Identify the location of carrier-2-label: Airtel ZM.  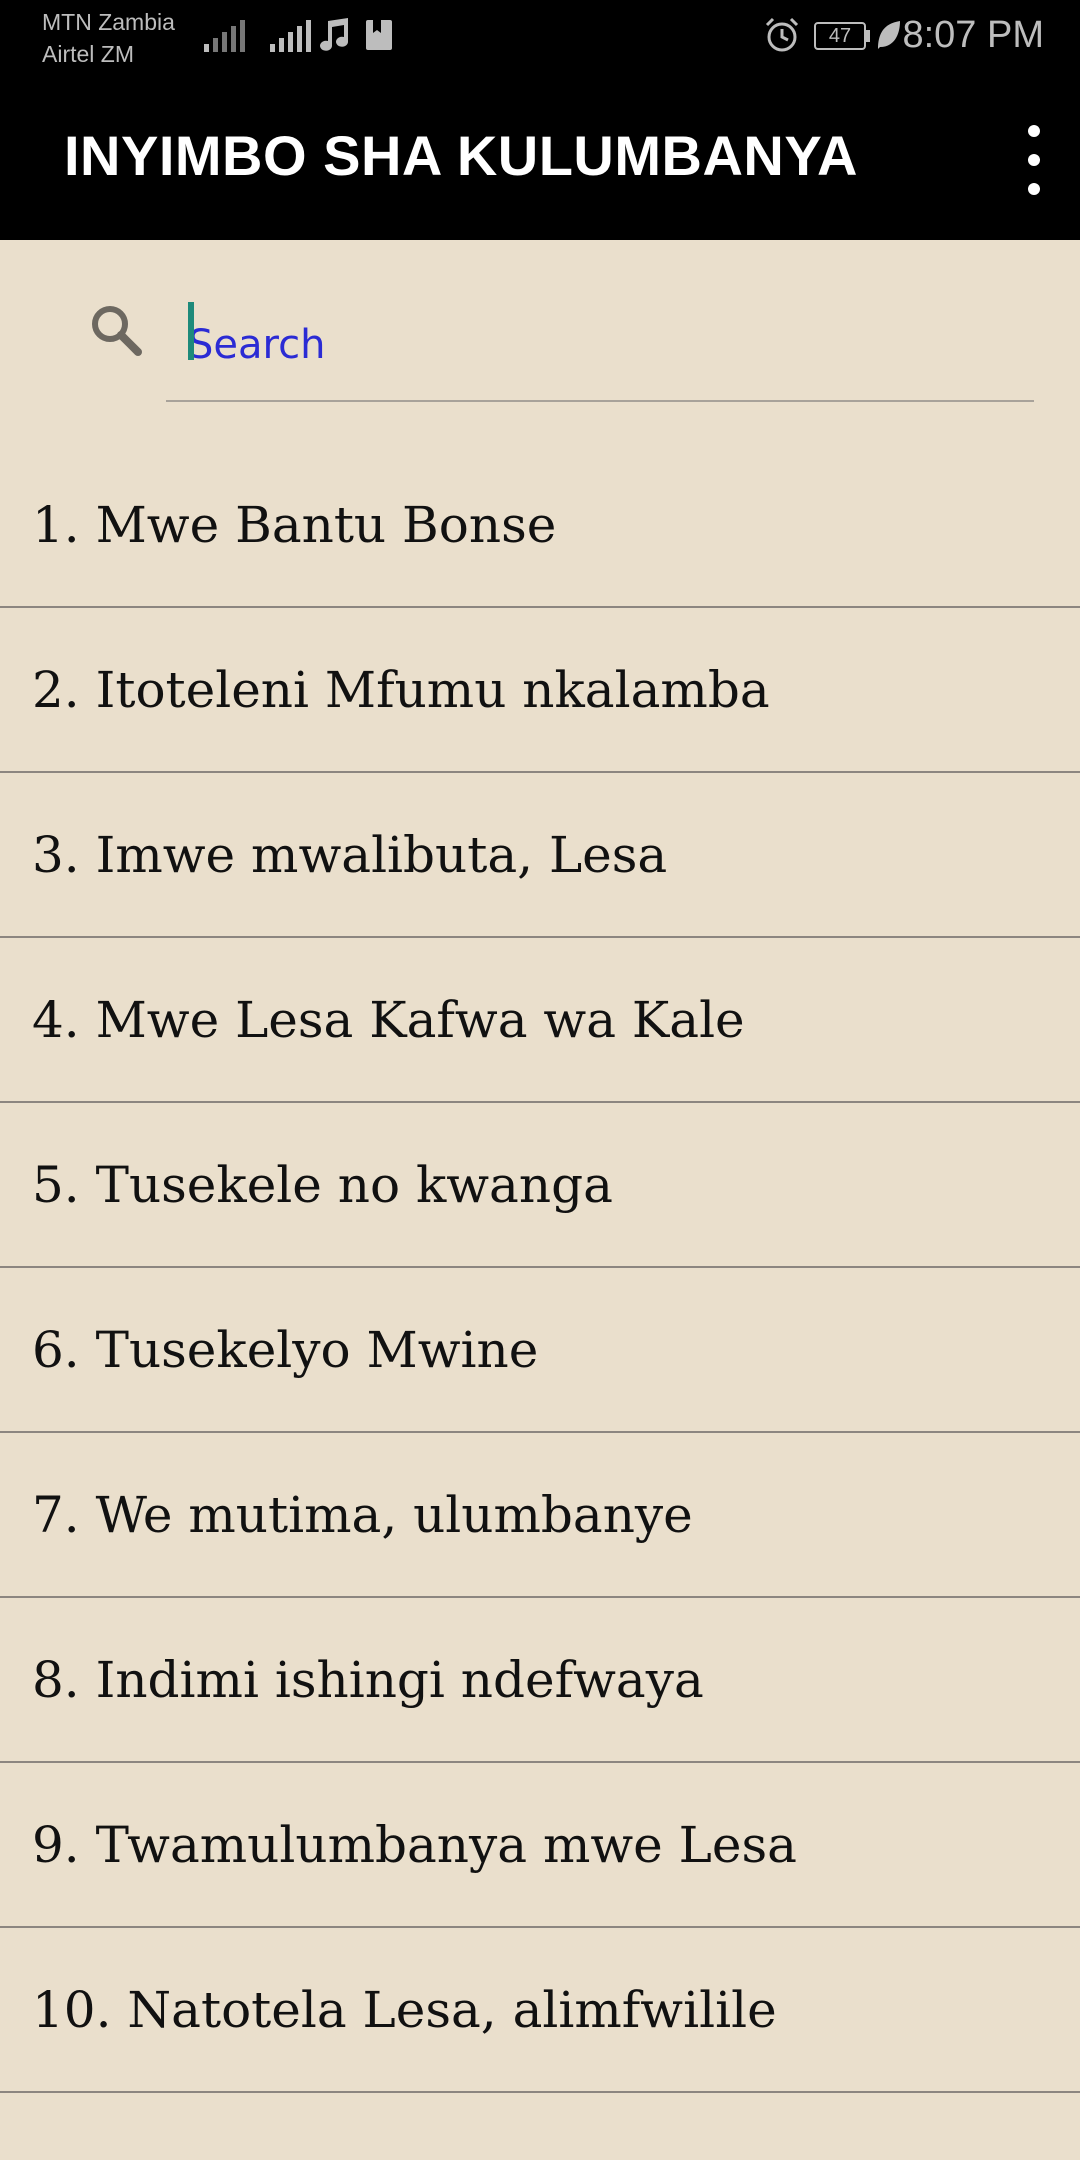
(88, 54).